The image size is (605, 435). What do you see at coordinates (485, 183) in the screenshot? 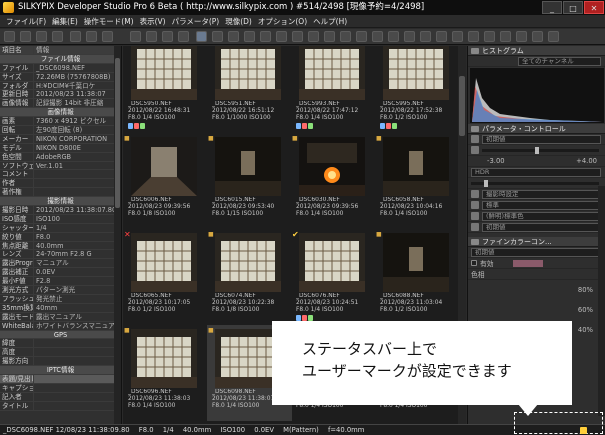
I see `hdr-knob` at bounding box center [485, 183].